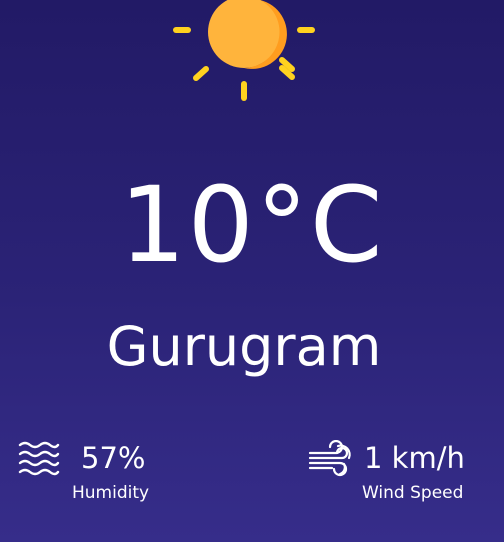  I want to click on wind-speed-value: 1 km/h, so click(414, 458).